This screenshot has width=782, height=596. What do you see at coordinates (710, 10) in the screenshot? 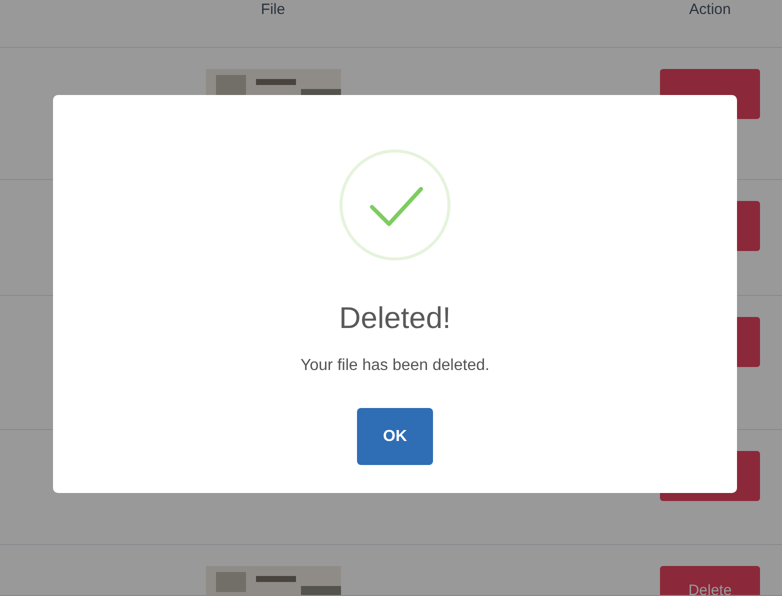
I see `column-header: Action` at bounding box center [710, 10].